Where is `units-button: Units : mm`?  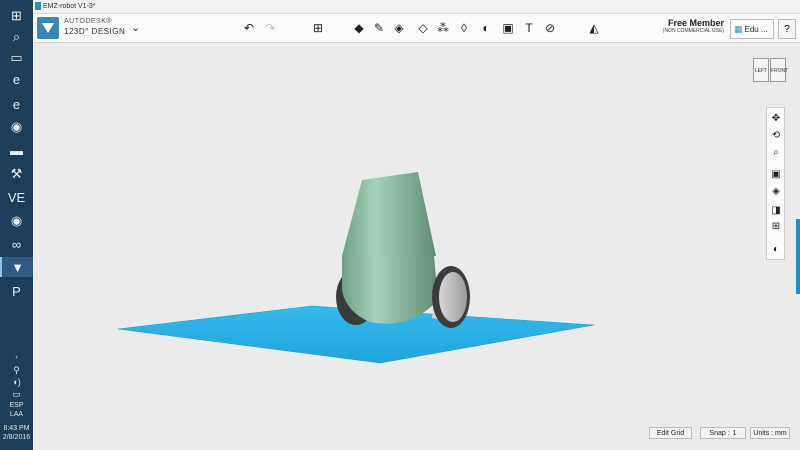 units-button: Units : mm is located at coordinates (770, 433).